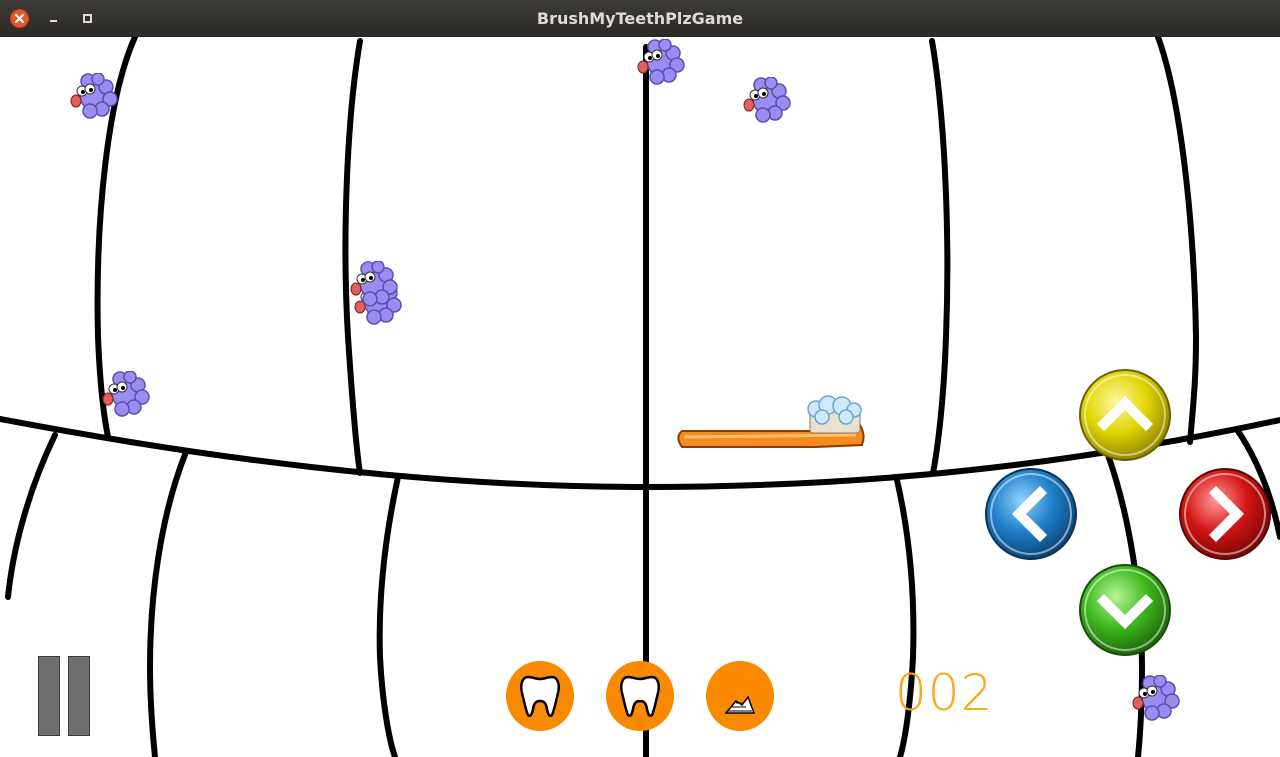 Image resolution: width=1280 pixels, height=757 pixels. What do you see at coordinates (944, 693) in the screenshot?
I see `score-counter: 002` at bounding box center [944, 693].